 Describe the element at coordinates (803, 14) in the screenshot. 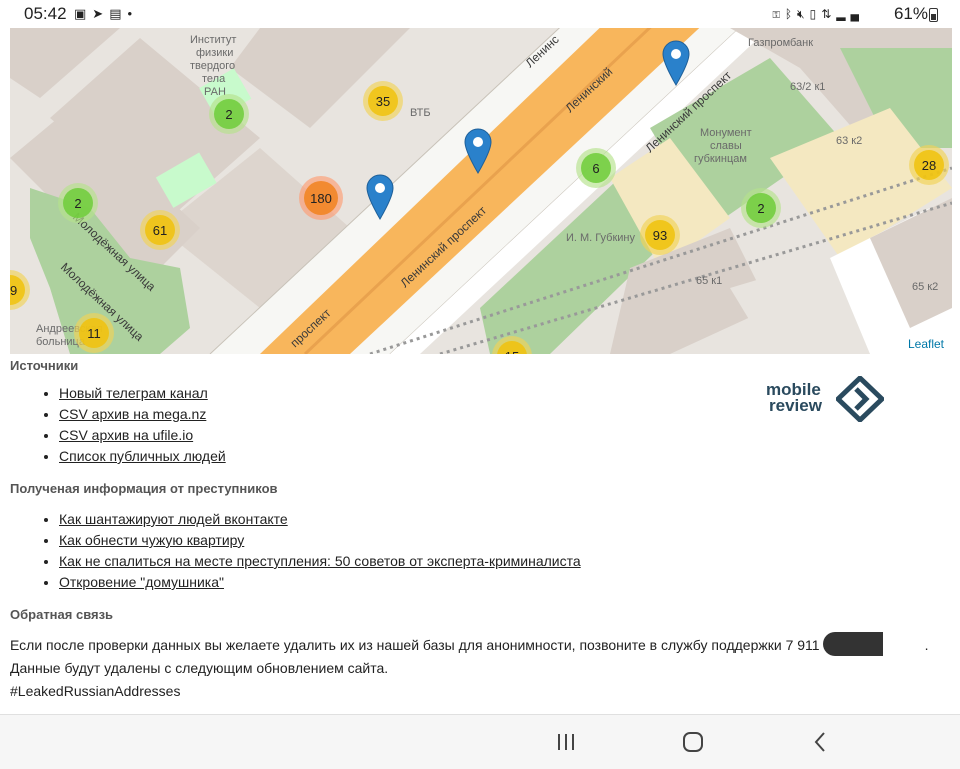

I see `mute-icon: 🔇︎` at that location.